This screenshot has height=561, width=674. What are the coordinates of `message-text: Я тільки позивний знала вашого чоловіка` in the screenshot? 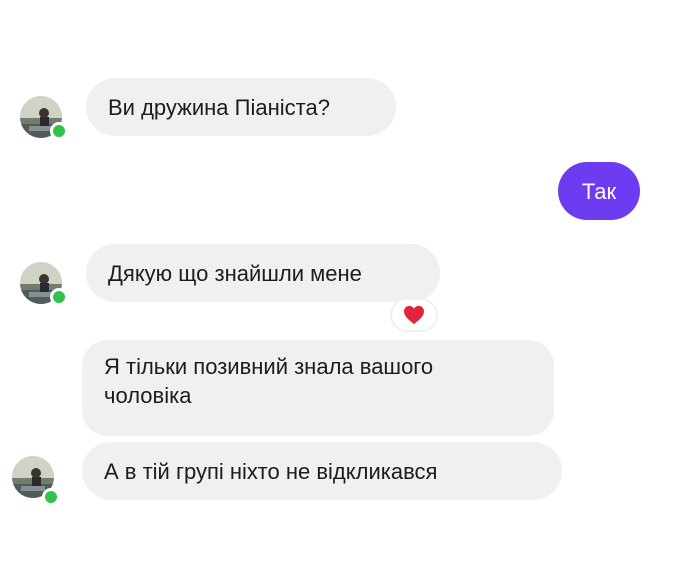 It's located at (269, 381).